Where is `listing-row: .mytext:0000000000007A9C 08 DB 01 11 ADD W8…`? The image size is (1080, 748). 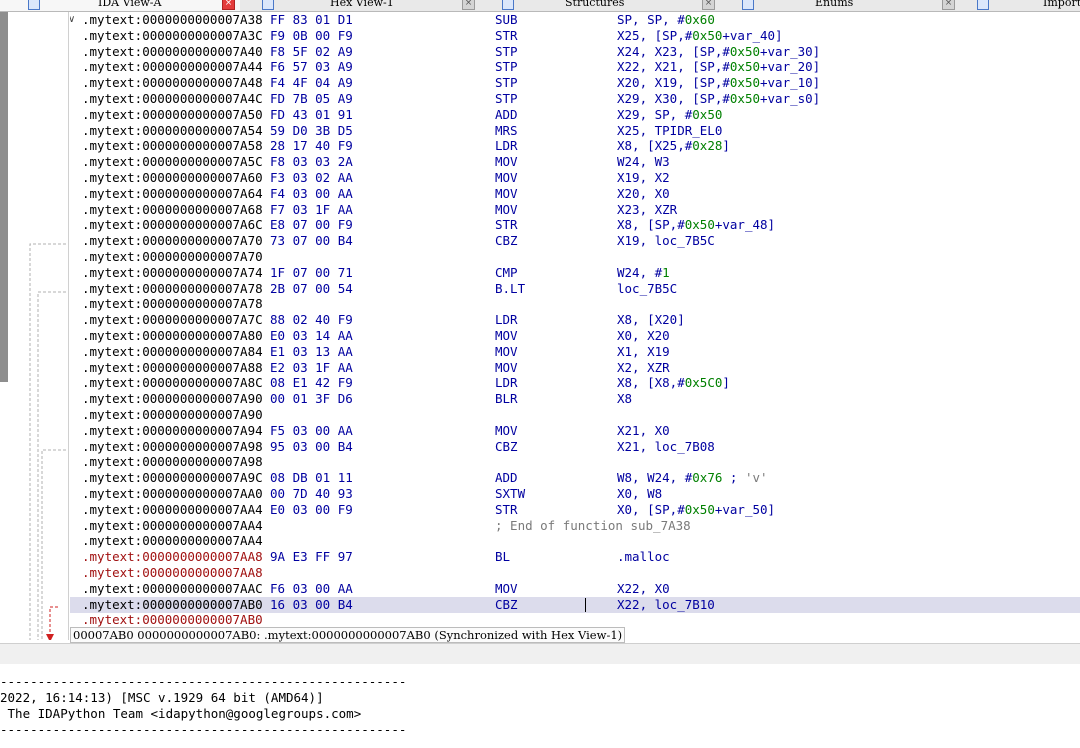 listing-row: .mytext:0000000000007A9C 08 DB 01 11 ADD W8… is located at coordinates (575, 478).